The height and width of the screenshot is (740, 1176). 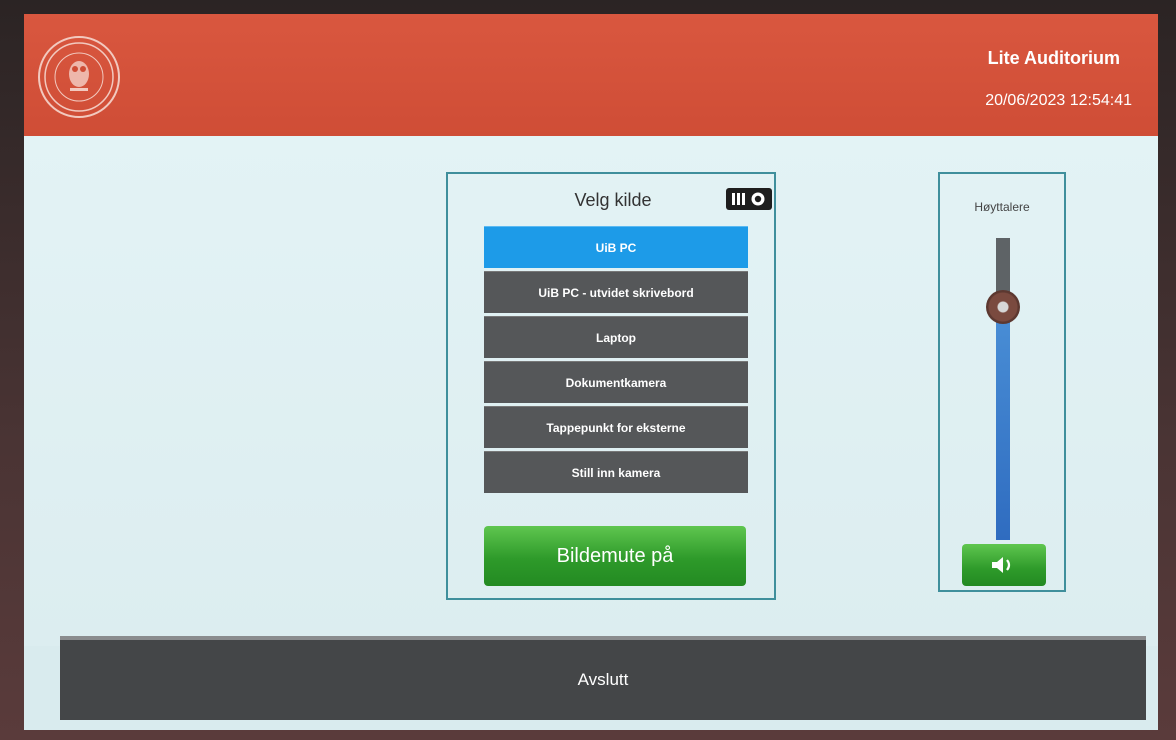 I want to click on speaker-mute-button, so click(x=1004, y=565).